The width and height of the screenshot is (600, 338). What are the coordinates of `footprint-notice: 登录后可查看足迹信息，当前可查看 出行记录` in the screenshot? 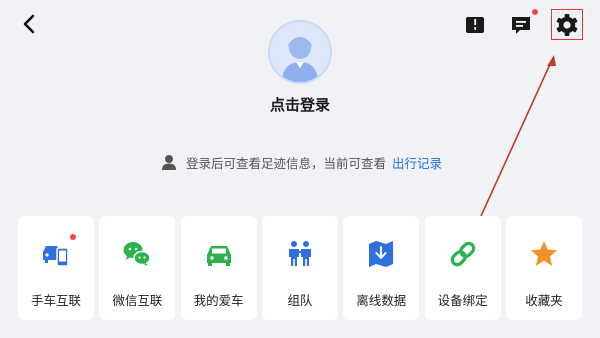 It's located at (301, 162).